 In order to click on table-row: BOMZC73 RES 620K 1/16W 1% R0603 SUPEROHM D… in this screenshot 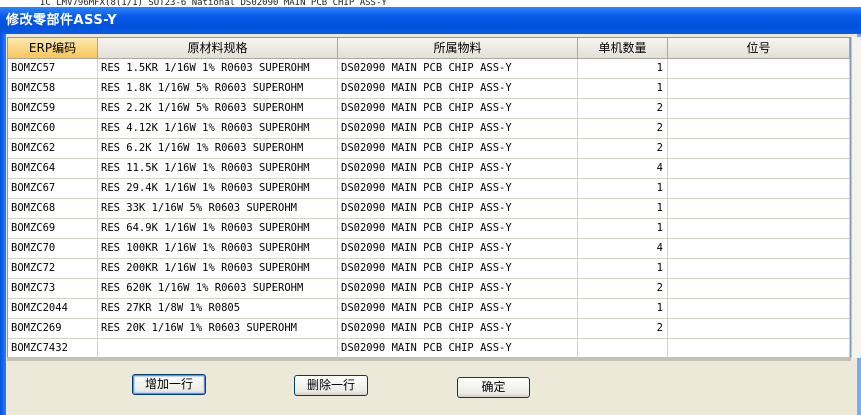, I will do `click(429, 289)`.